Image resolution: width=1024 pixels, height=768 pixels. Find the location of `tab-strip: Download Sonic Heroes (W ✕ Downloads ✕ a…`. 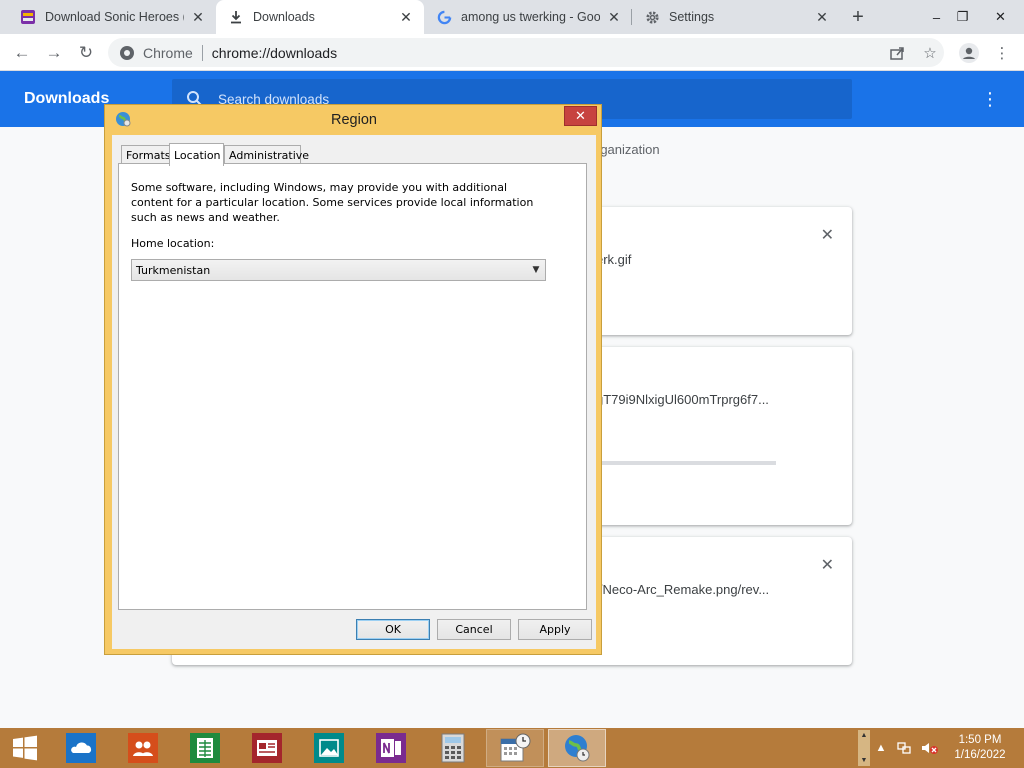

tab-strip: Download Sonic Heroes (W ✕ Downloads ✕ a… is located at coordinates (512, 17).